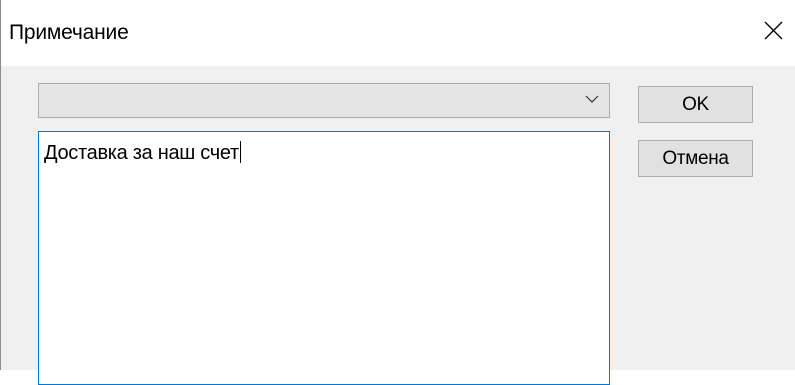 This screenshot has width=795, height=385. What do you see at coordinates (240, 152) in the screenshot?
I see `text-caret` at bounding box center [240, 152].